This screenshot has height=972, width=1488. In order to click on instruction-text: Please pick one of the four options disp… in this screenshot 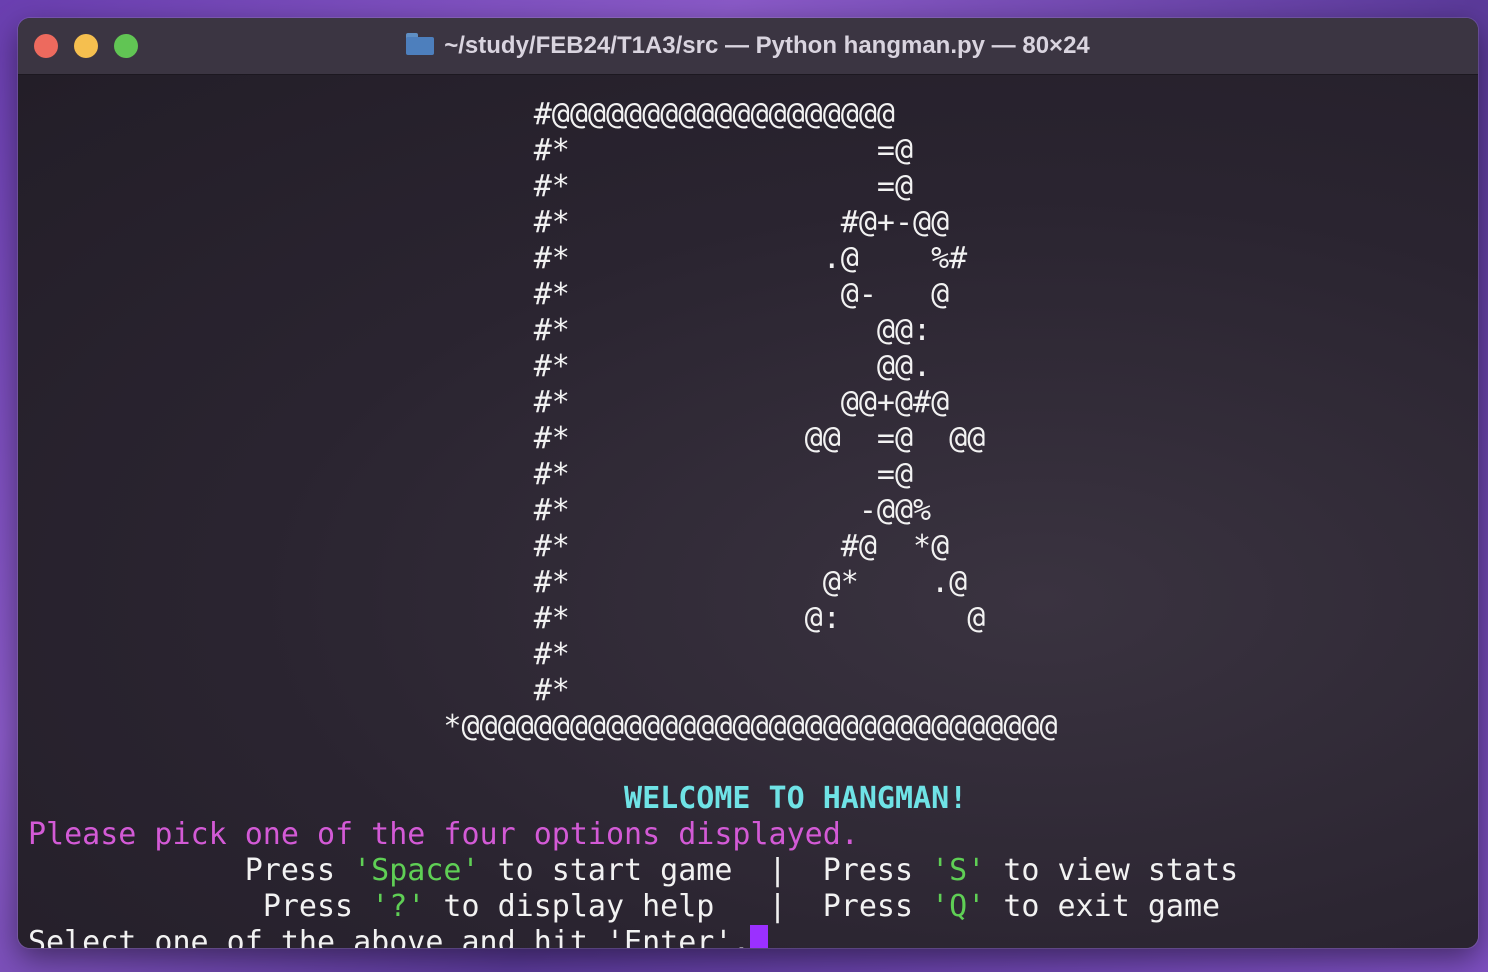, I will do `click(443, 834)`.